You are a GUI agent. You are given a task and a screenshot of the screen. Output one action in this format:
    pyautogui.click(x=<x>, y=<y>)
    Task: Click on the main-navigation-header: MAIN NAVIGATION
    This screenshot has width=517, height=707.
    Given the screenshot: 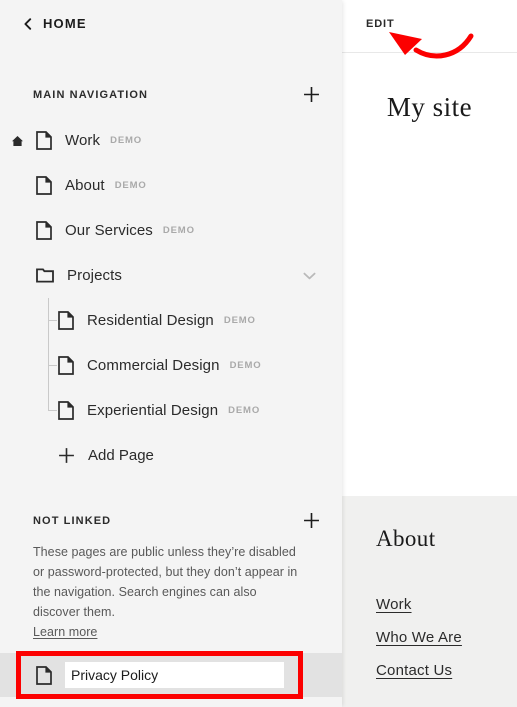 What is the action you would take?
    pyautogui.click(x=176, y=94)
    